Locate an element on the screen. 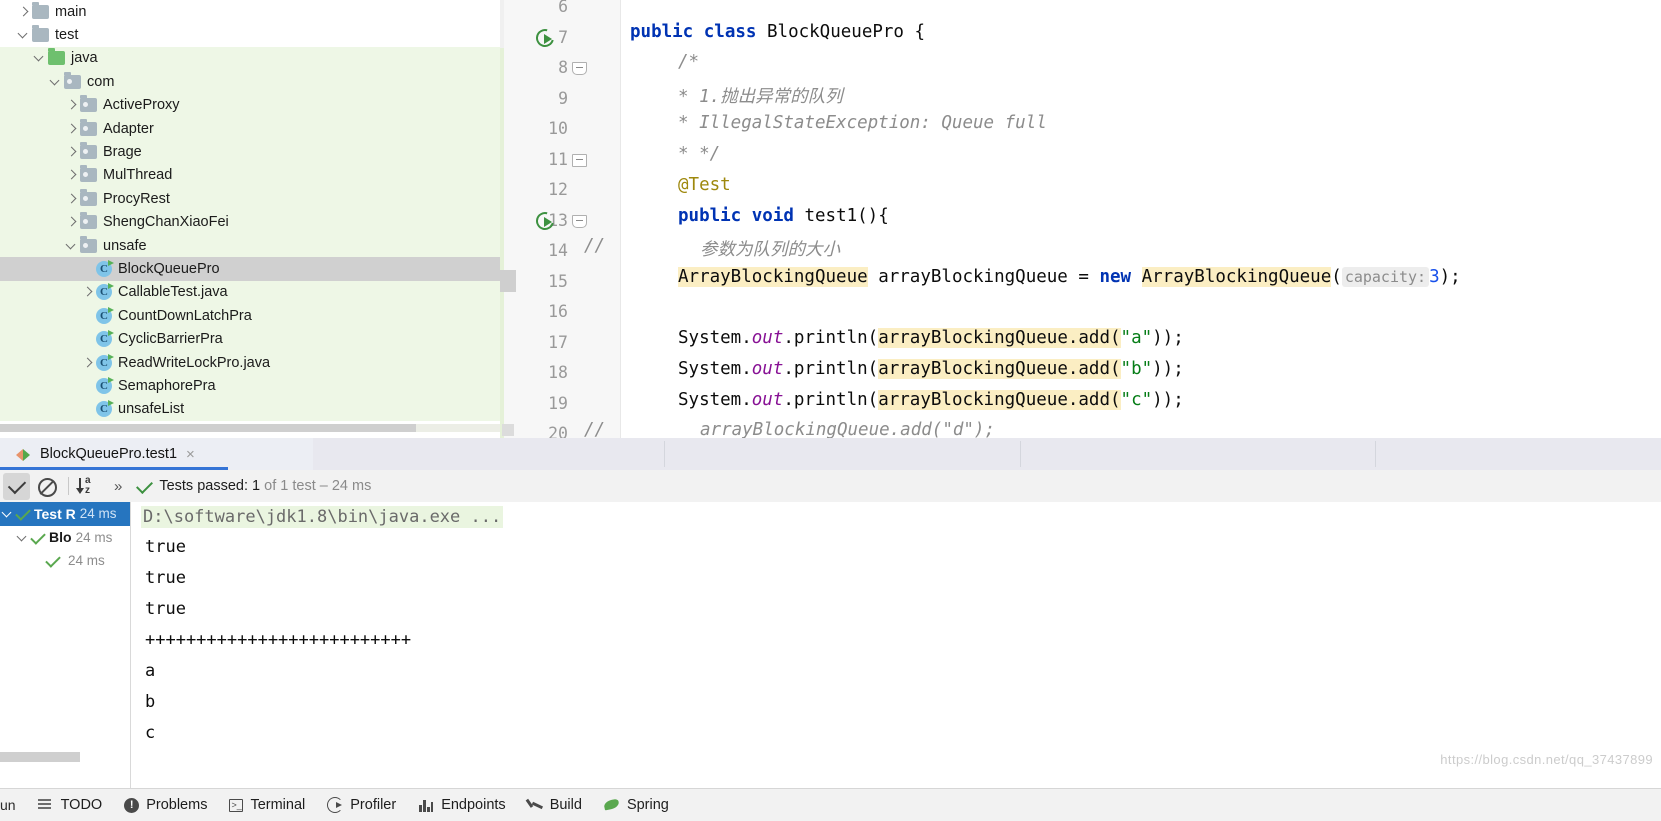 Image resolution: width=1661 pixels, height=821 pixels. close-icon: × is located at coordinates (190, 454).